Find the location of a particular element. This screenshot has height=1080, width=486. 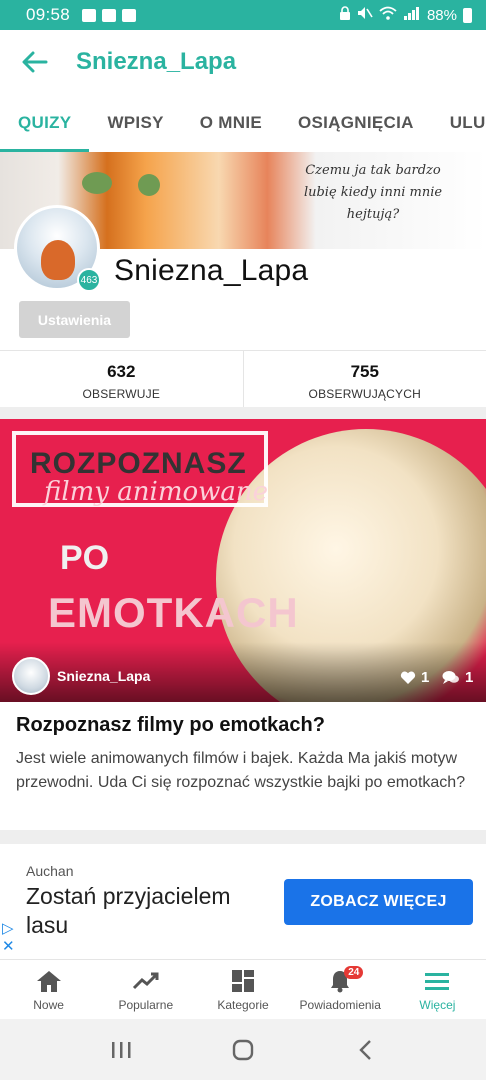

comments-icon is located at coordinates (450, 677).